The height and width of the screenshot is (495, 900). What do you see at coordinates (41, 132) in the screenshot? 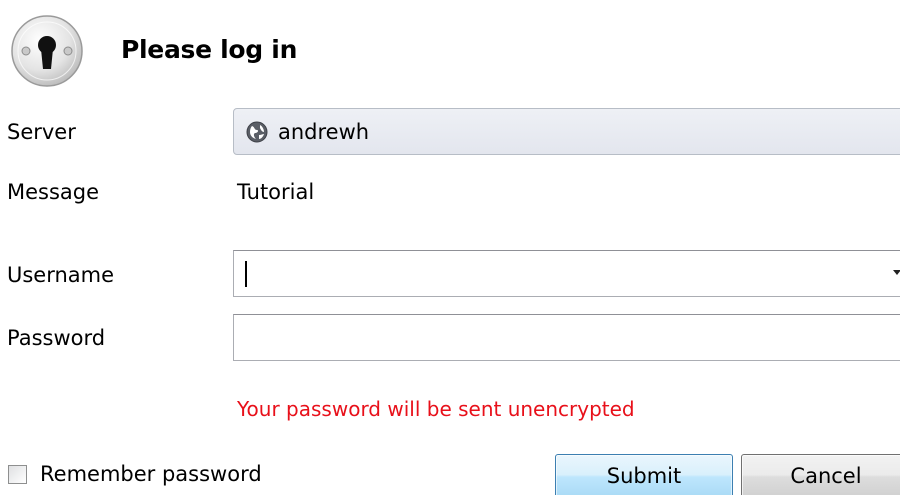
I see `server-label: Server` at bounding box center [41, 132].